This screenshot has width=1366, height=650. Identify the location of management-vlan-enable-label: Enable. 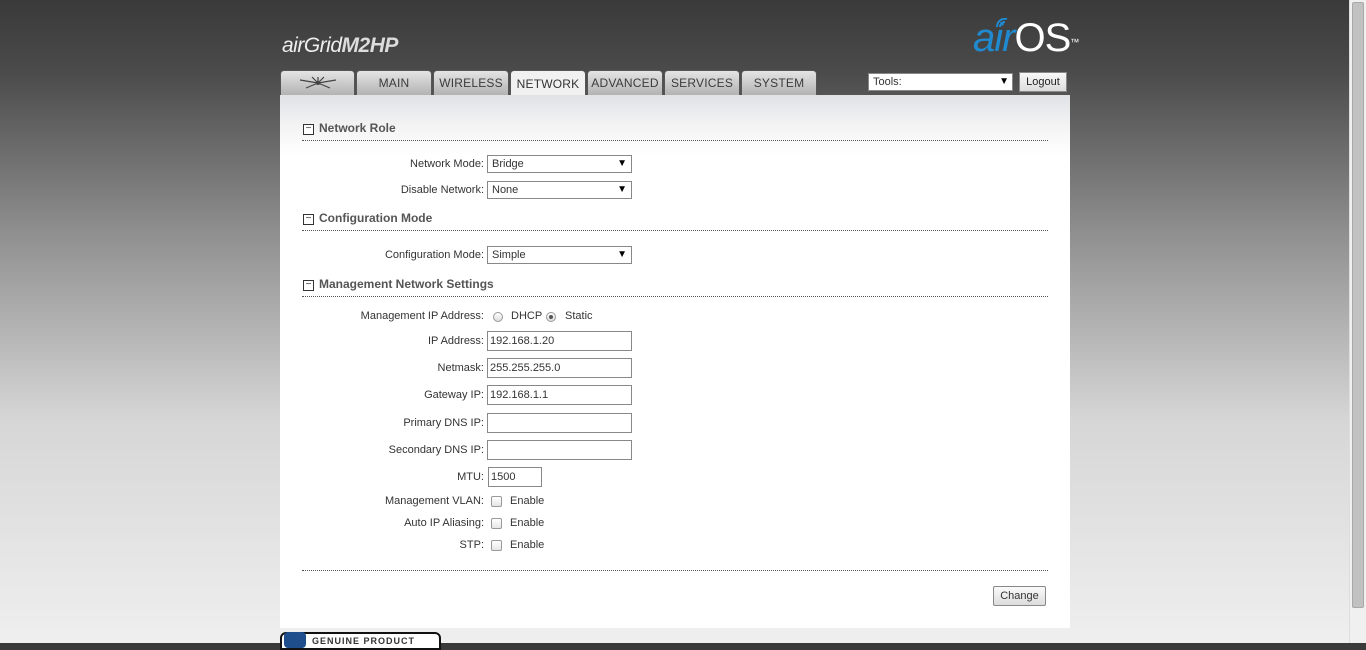
(527, 501).